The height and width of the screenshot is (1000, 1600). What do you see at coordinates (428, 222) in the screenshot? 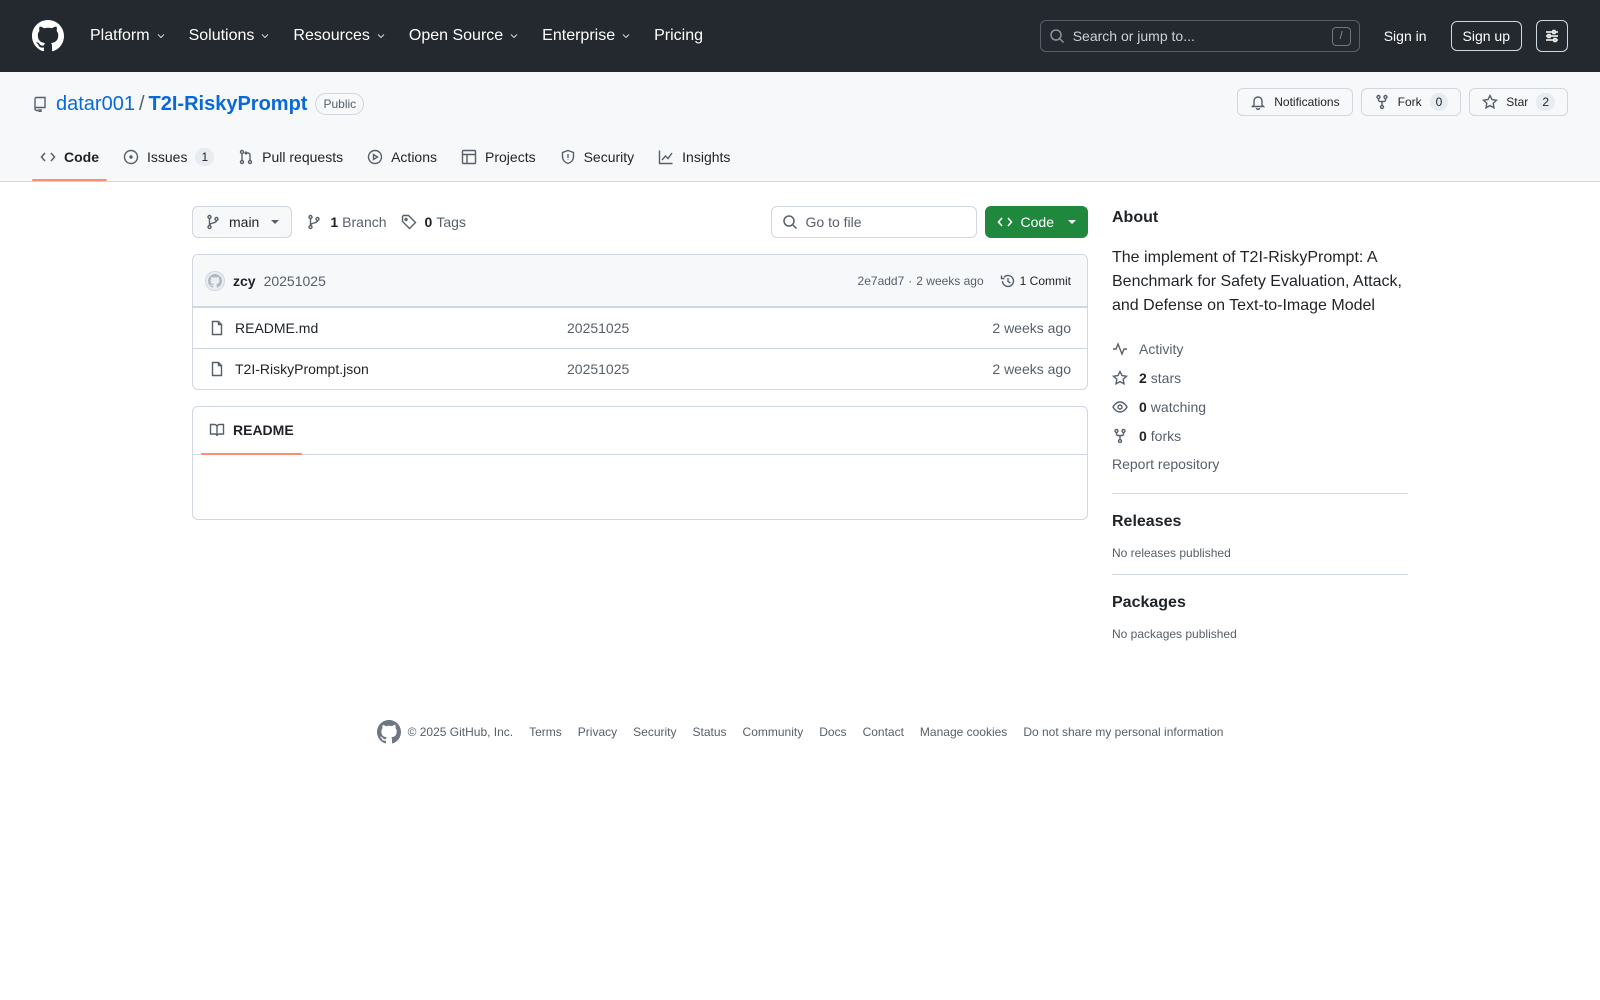
I see `tag-count: 0` at bounding box center [428, 222].